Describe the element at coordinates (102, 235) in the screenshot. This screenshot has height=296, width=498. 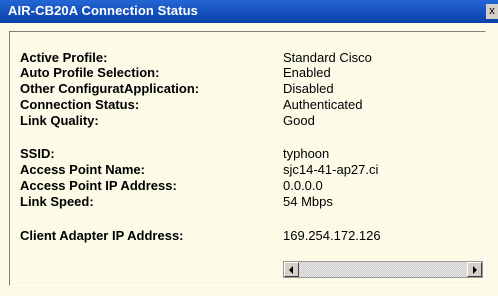
I see `client-adapter-ip-label: Client Adapter IP Address:` at that location.